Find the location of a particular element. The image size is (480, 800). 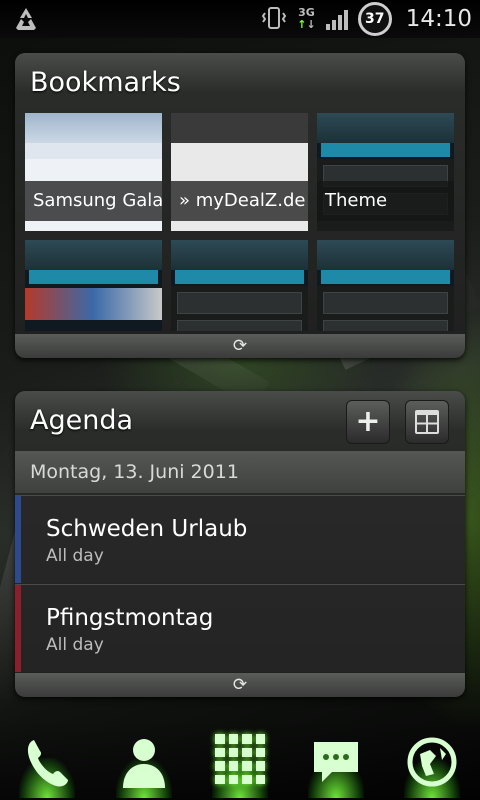

contacts-icon is located at coordinates (144, 764).